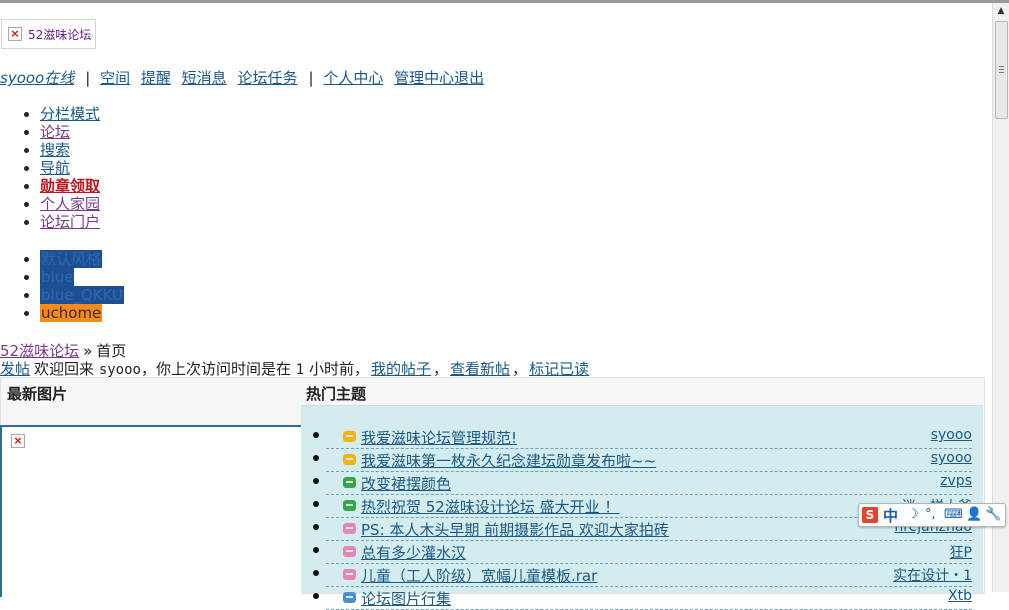  What do you see at coordinates (55, 168) in the screenshot?
I see `nav-guide: 导航` at bounding box center [55, 168].